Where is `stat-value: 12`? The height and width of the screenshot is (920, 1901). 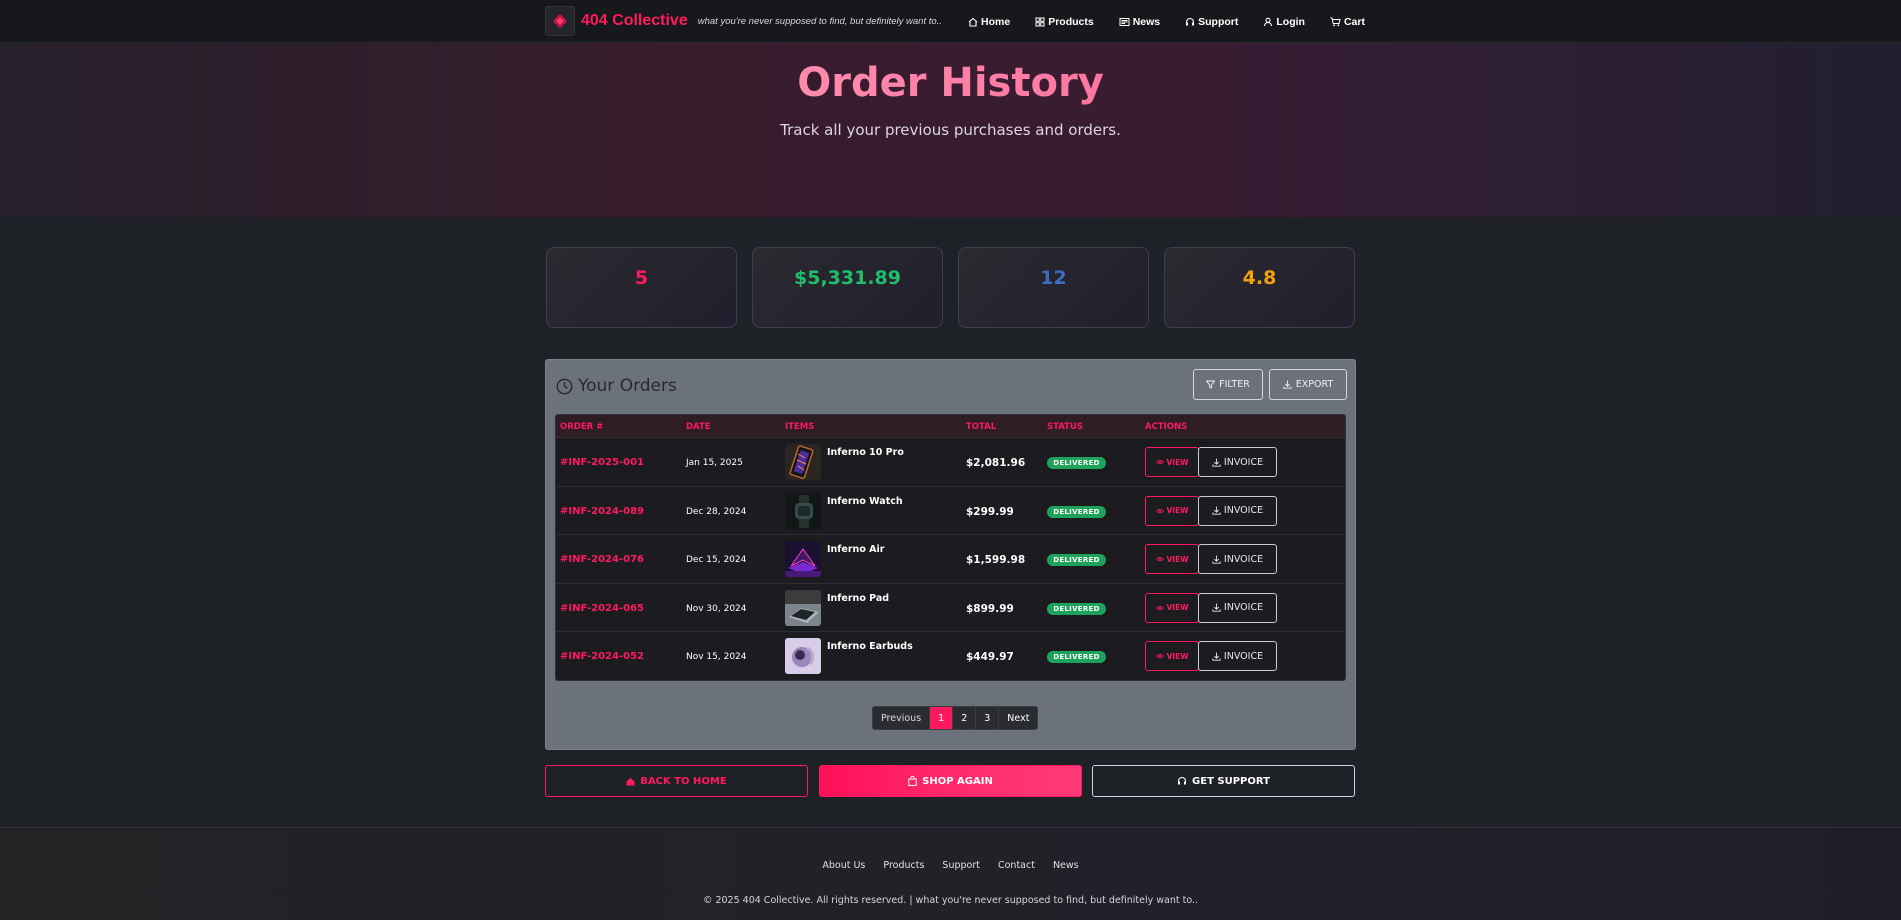
stat-value: 12 is located at coordinates (1053, 278).